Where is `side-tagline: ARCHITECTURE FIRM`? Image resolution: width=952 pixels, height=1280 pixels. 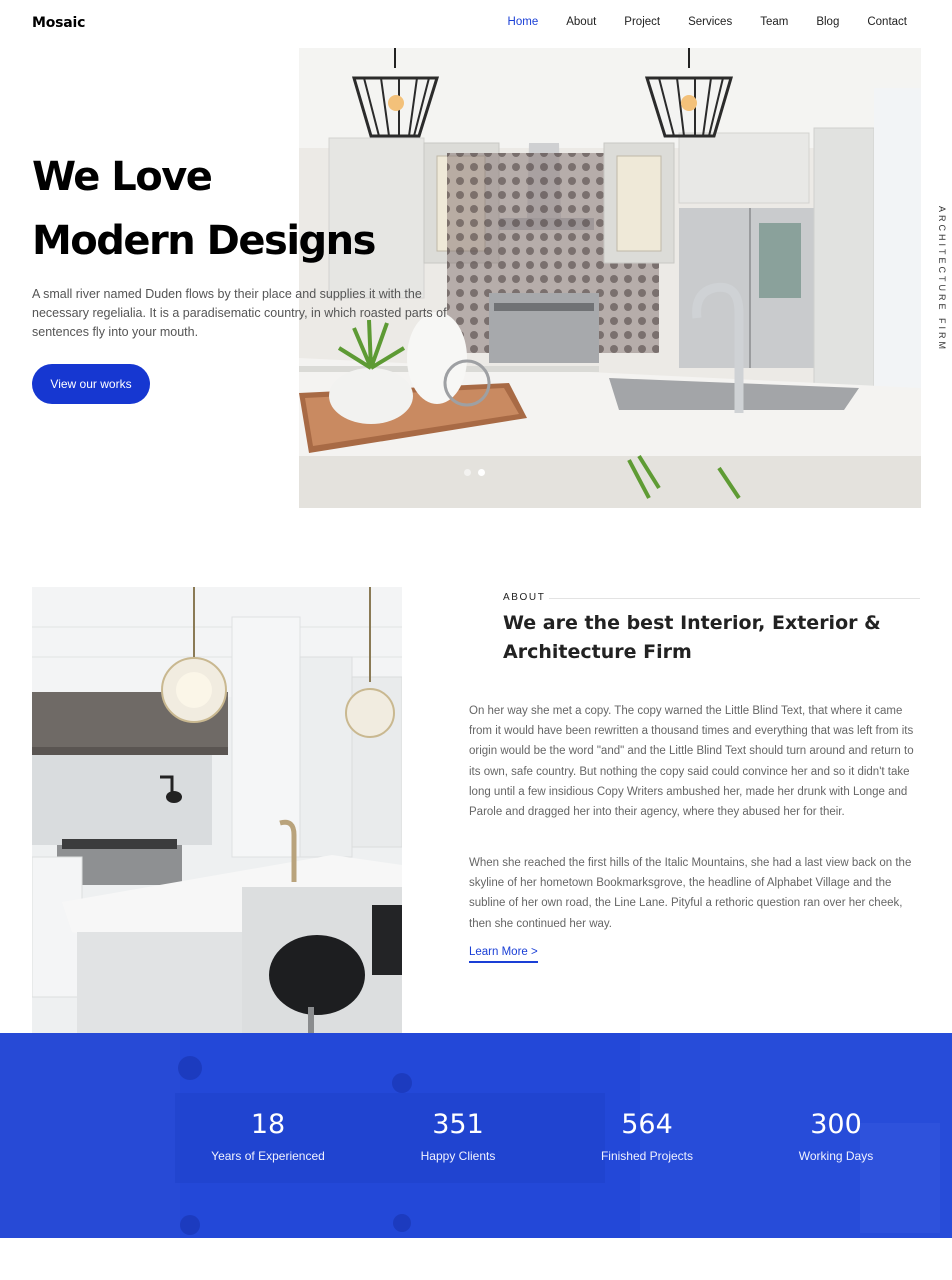
side-tagline: ARCHITECTURE FIRM is located at coordinates (942, 279).